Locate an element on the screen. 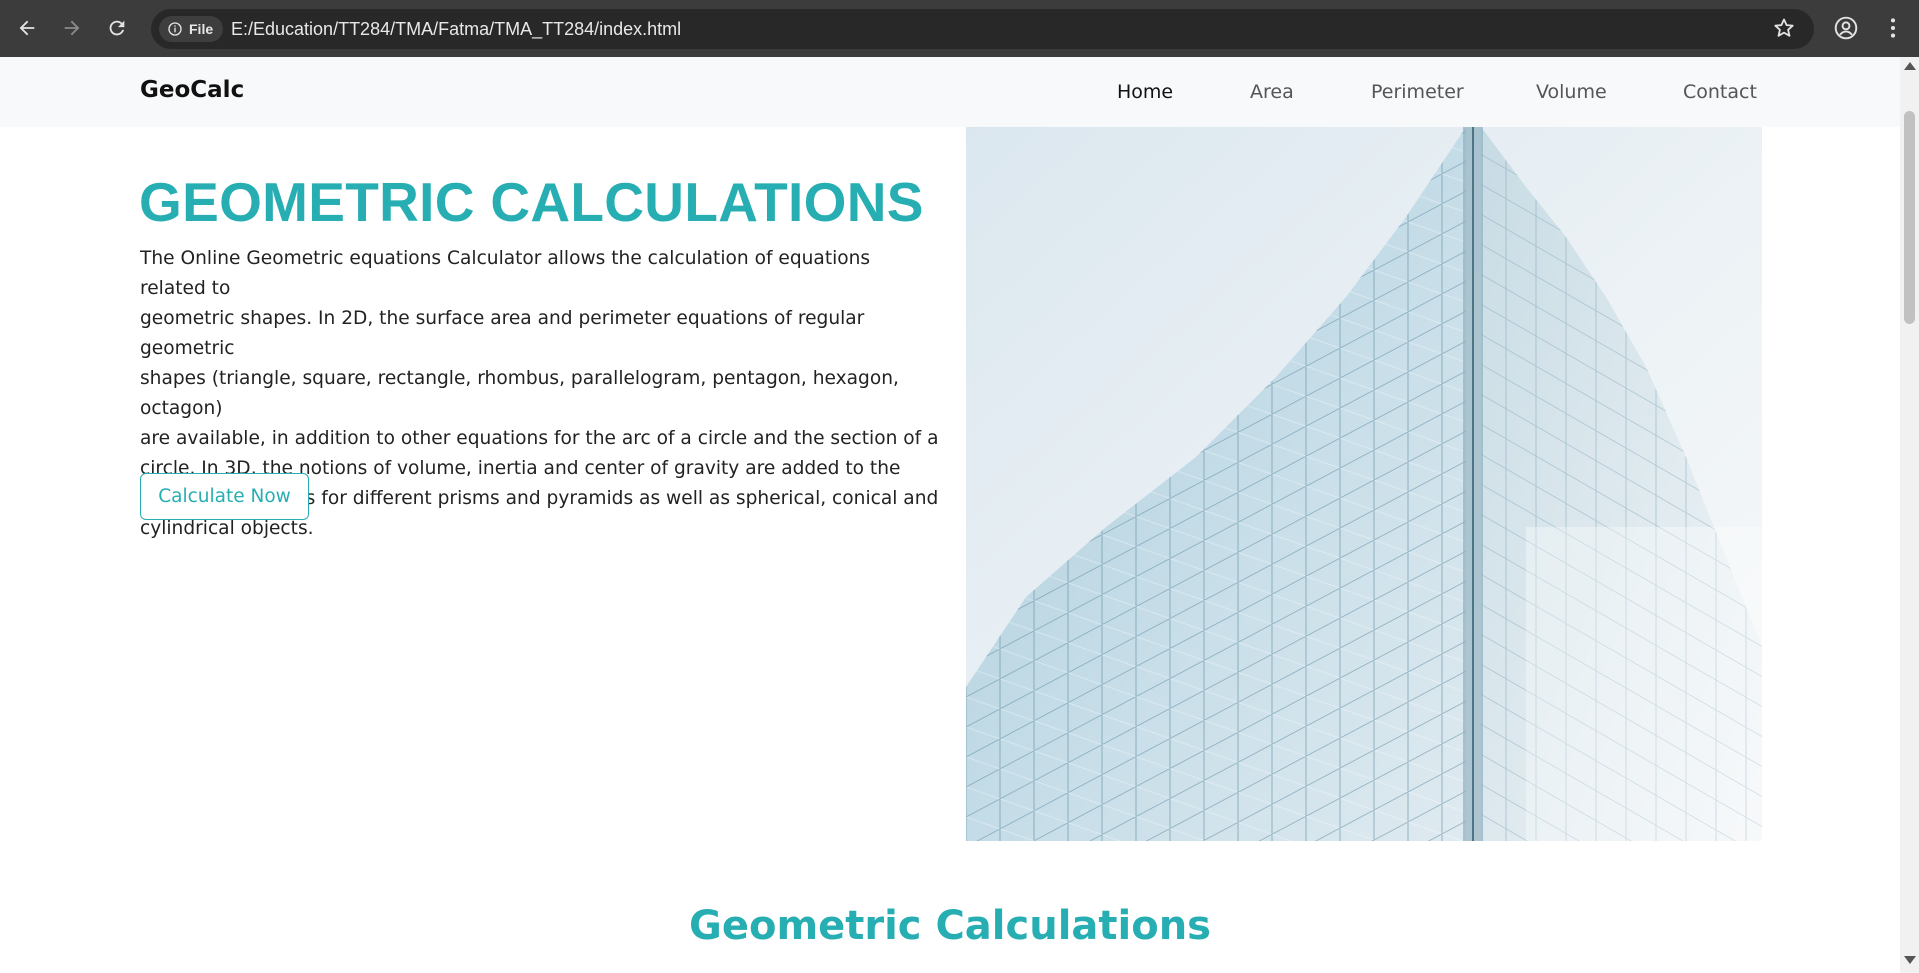  forward-button is located at coordinates (72, 28).